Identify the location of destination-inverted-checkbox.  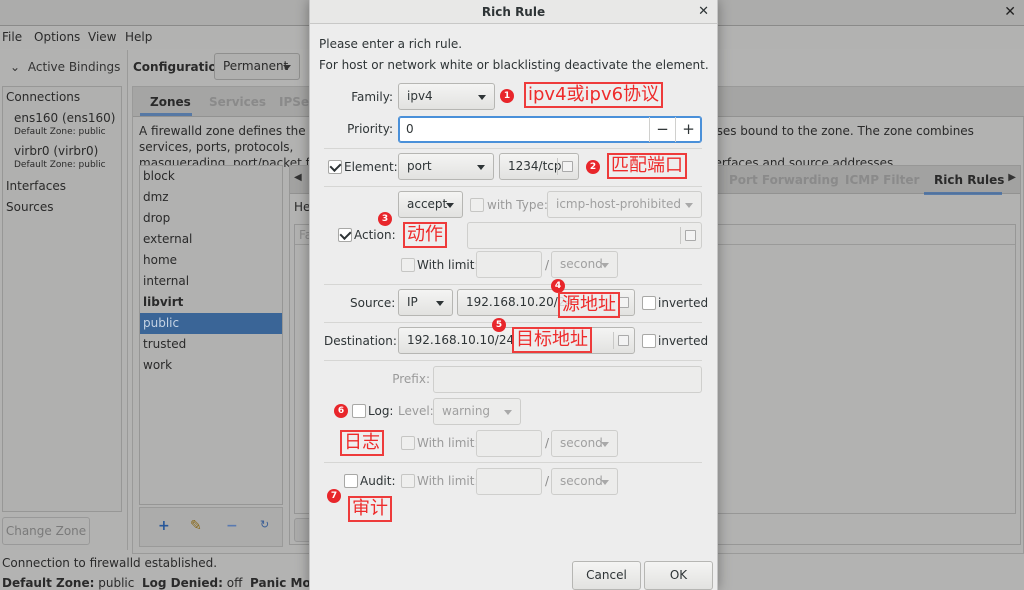
(649, 341).